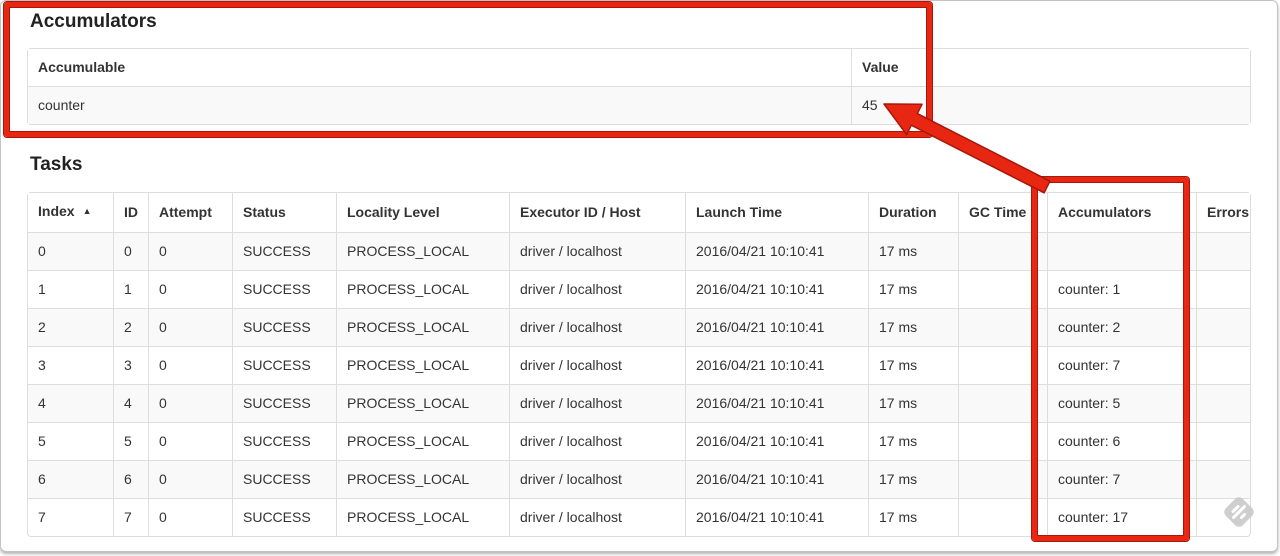 Image resolution: width=1280 pixels, height=556 pixels. Describe the element at coordinates (1121, 212) in the screenshot. I see `column-header-accumulators: Accumulators` at that location.